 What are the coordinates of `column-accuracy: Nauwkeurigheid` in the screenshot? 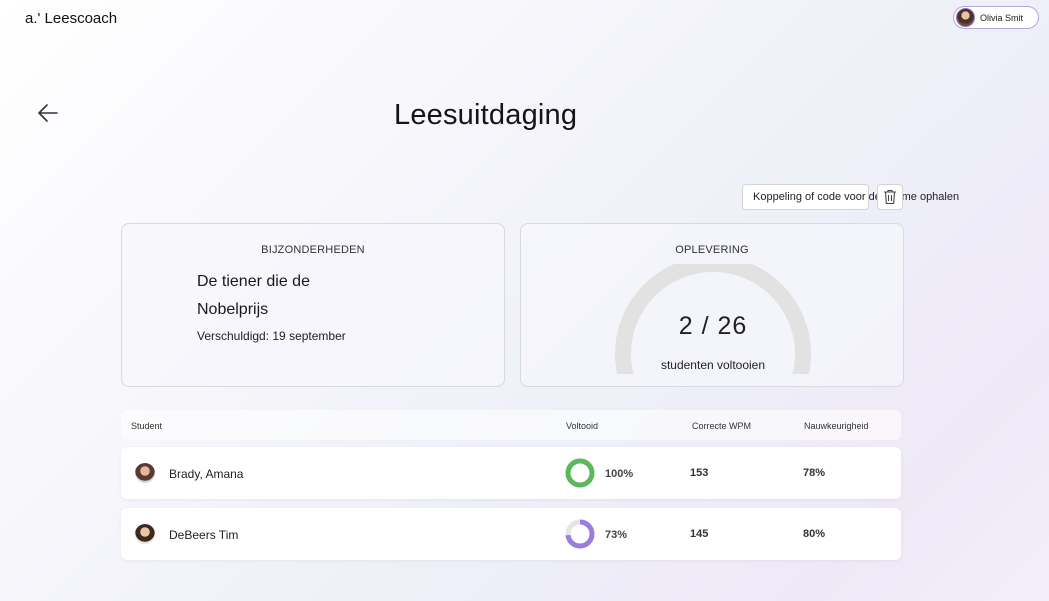 It's located at (836, 426).